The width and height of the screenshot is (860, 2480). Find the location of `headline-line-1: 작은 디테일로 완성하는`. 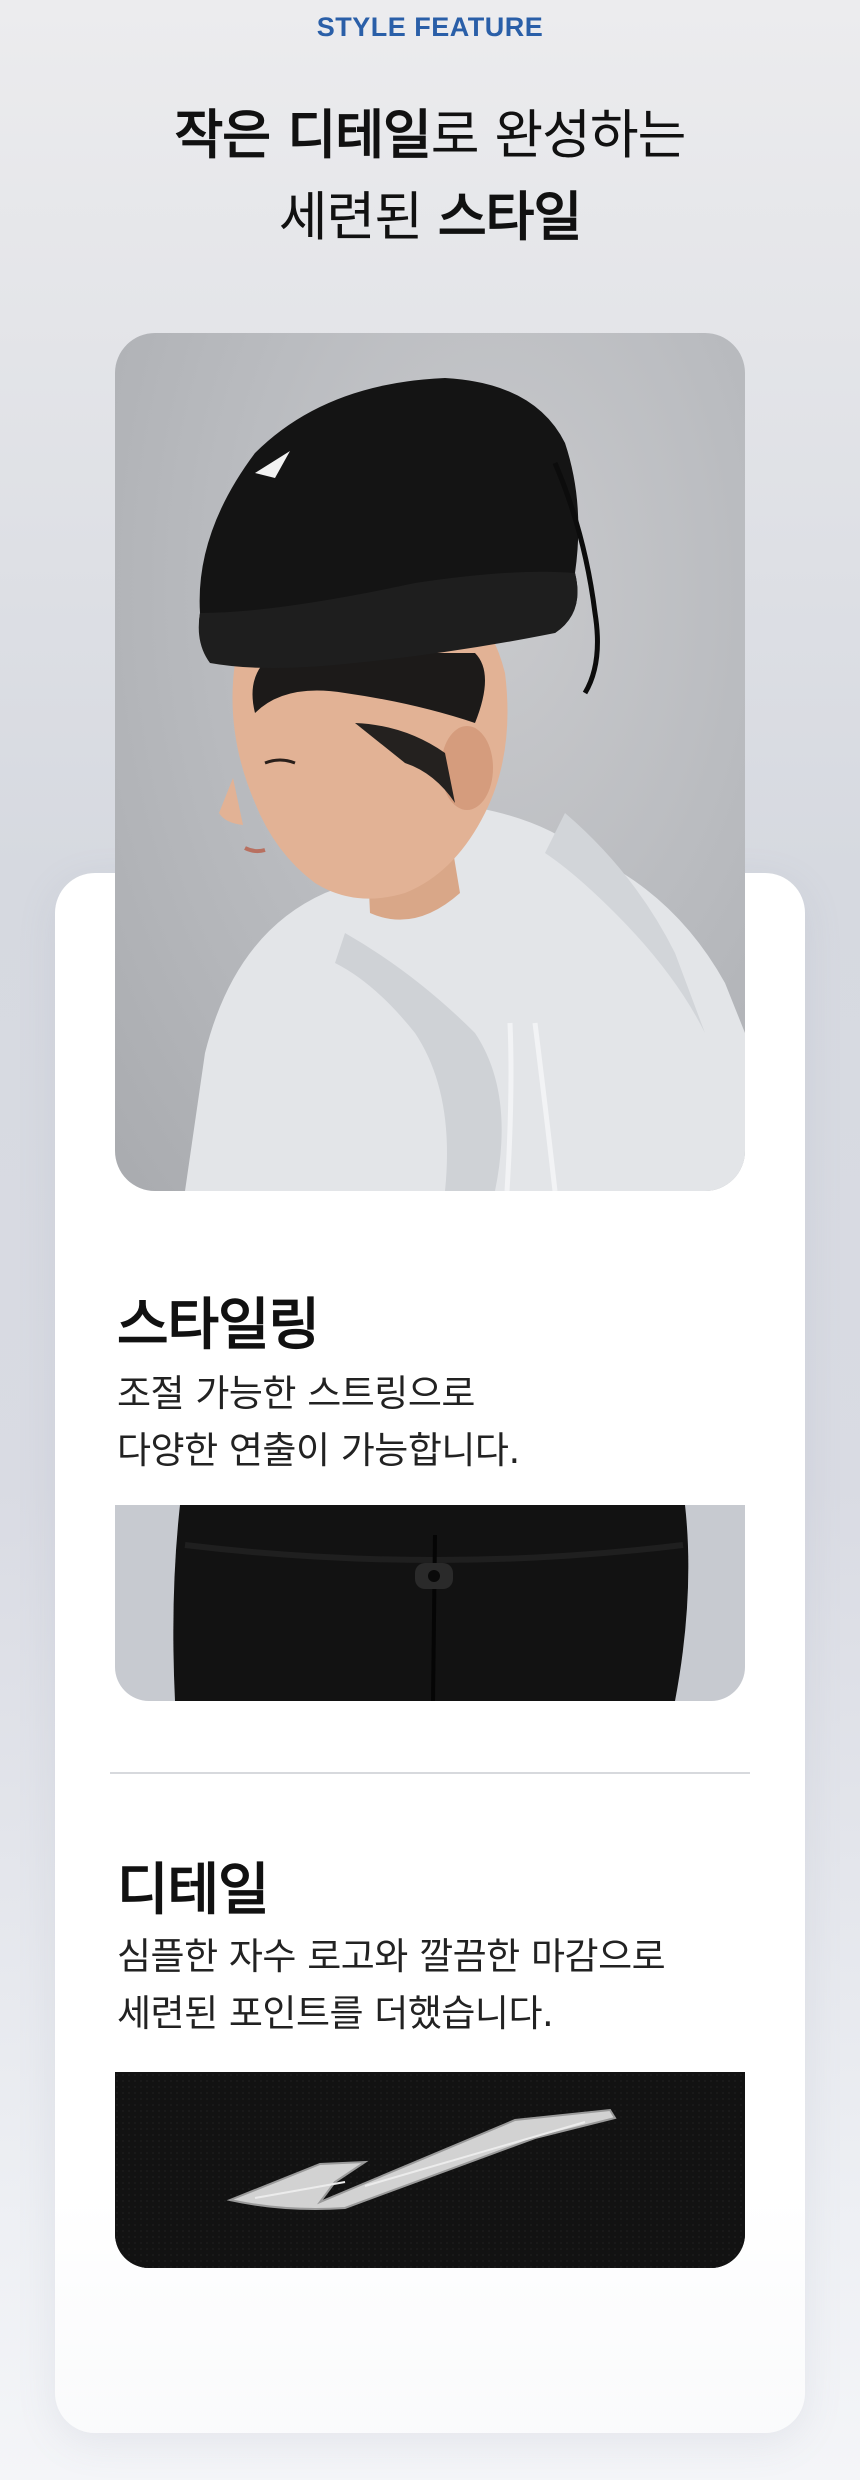

headline-line-1: 작은 디테일로 완성하는 is located at coordinates (430, 136).